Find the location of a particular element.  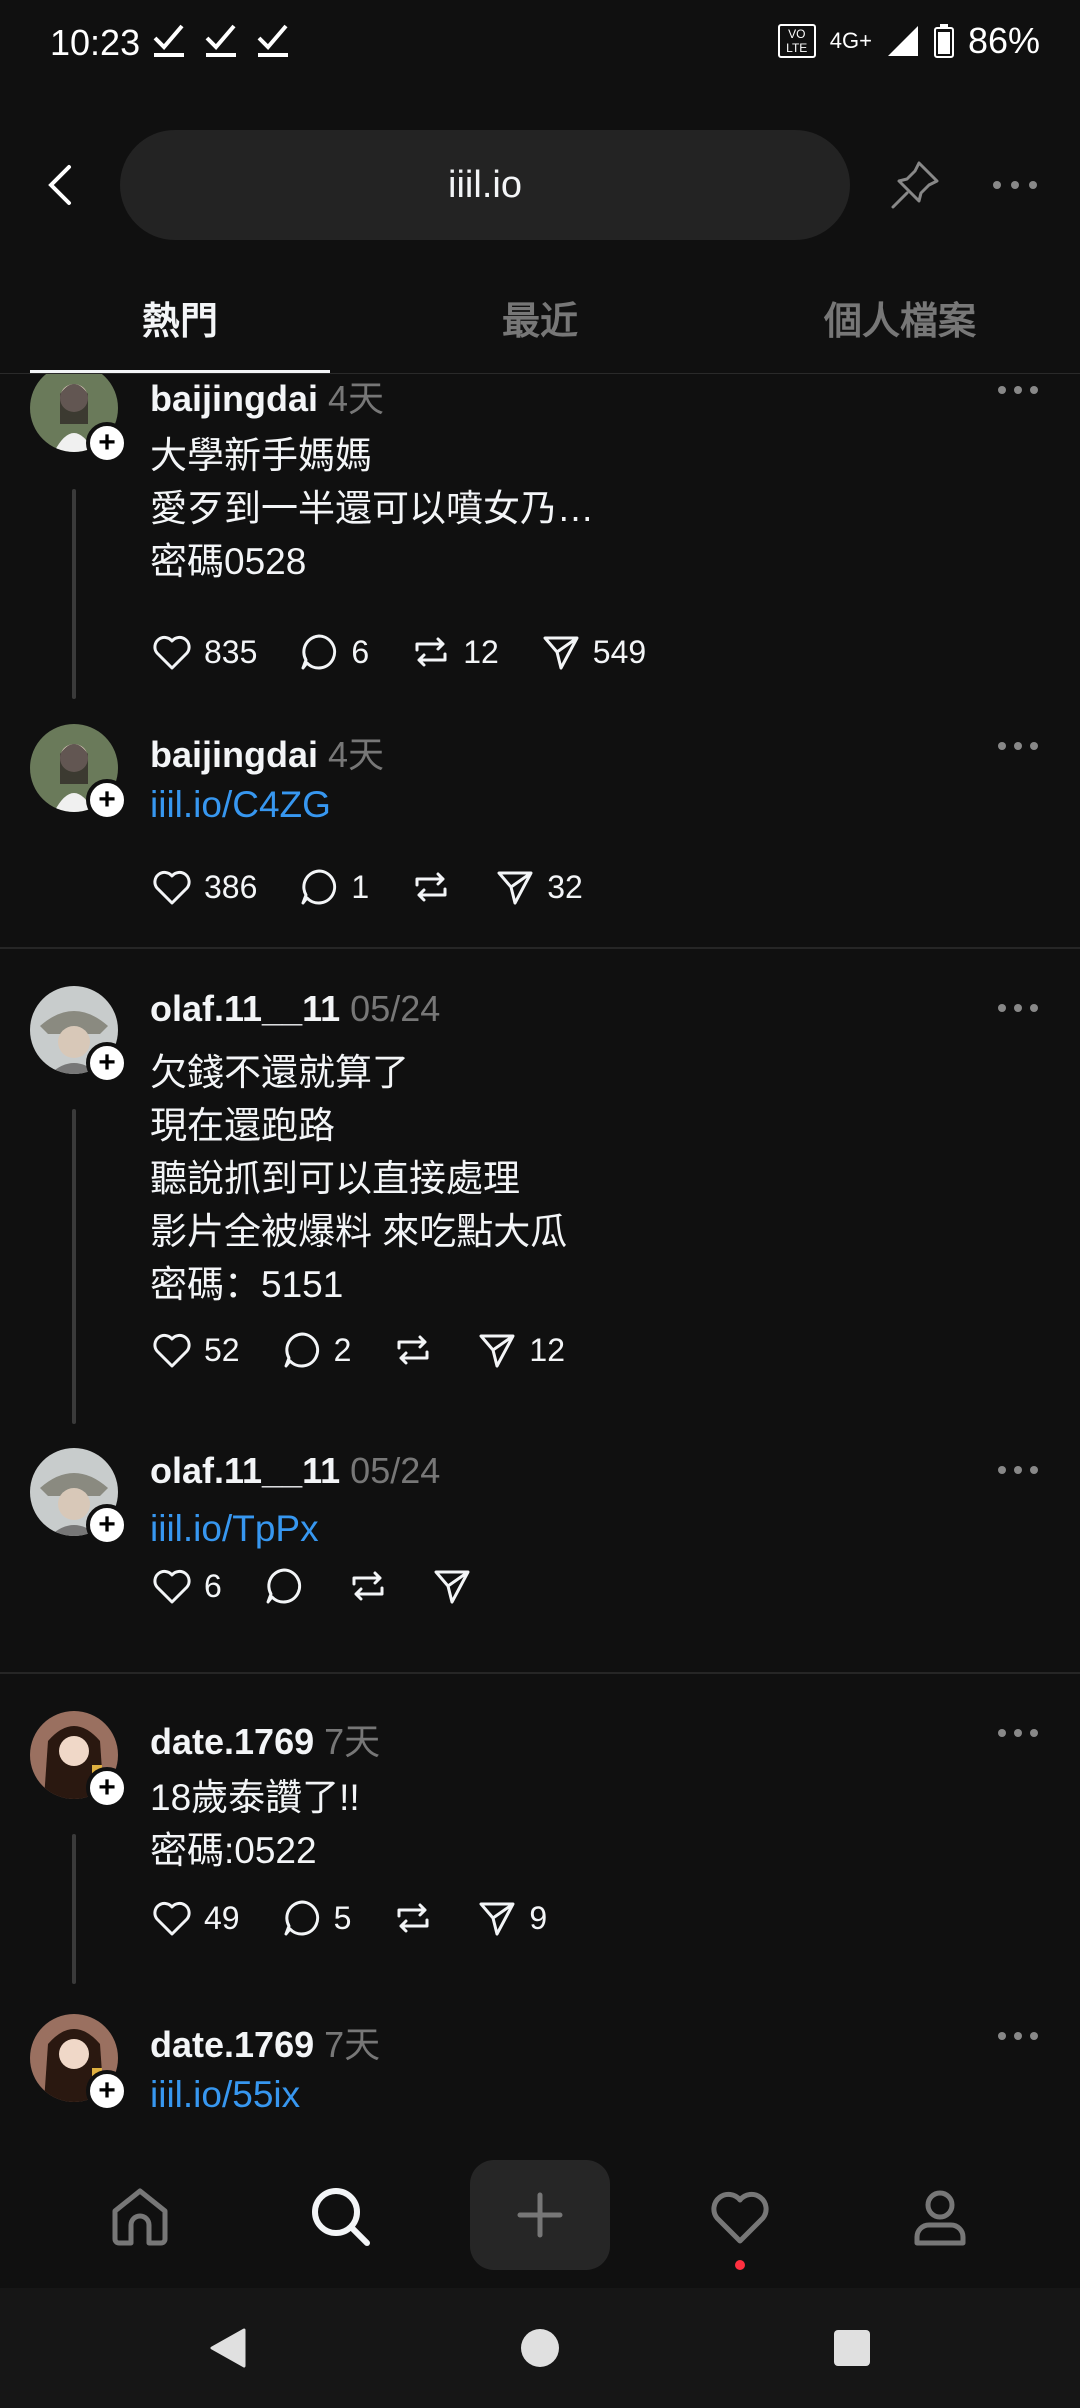

post-actions: 52 2 12 is located at coordinates (377, 1350).